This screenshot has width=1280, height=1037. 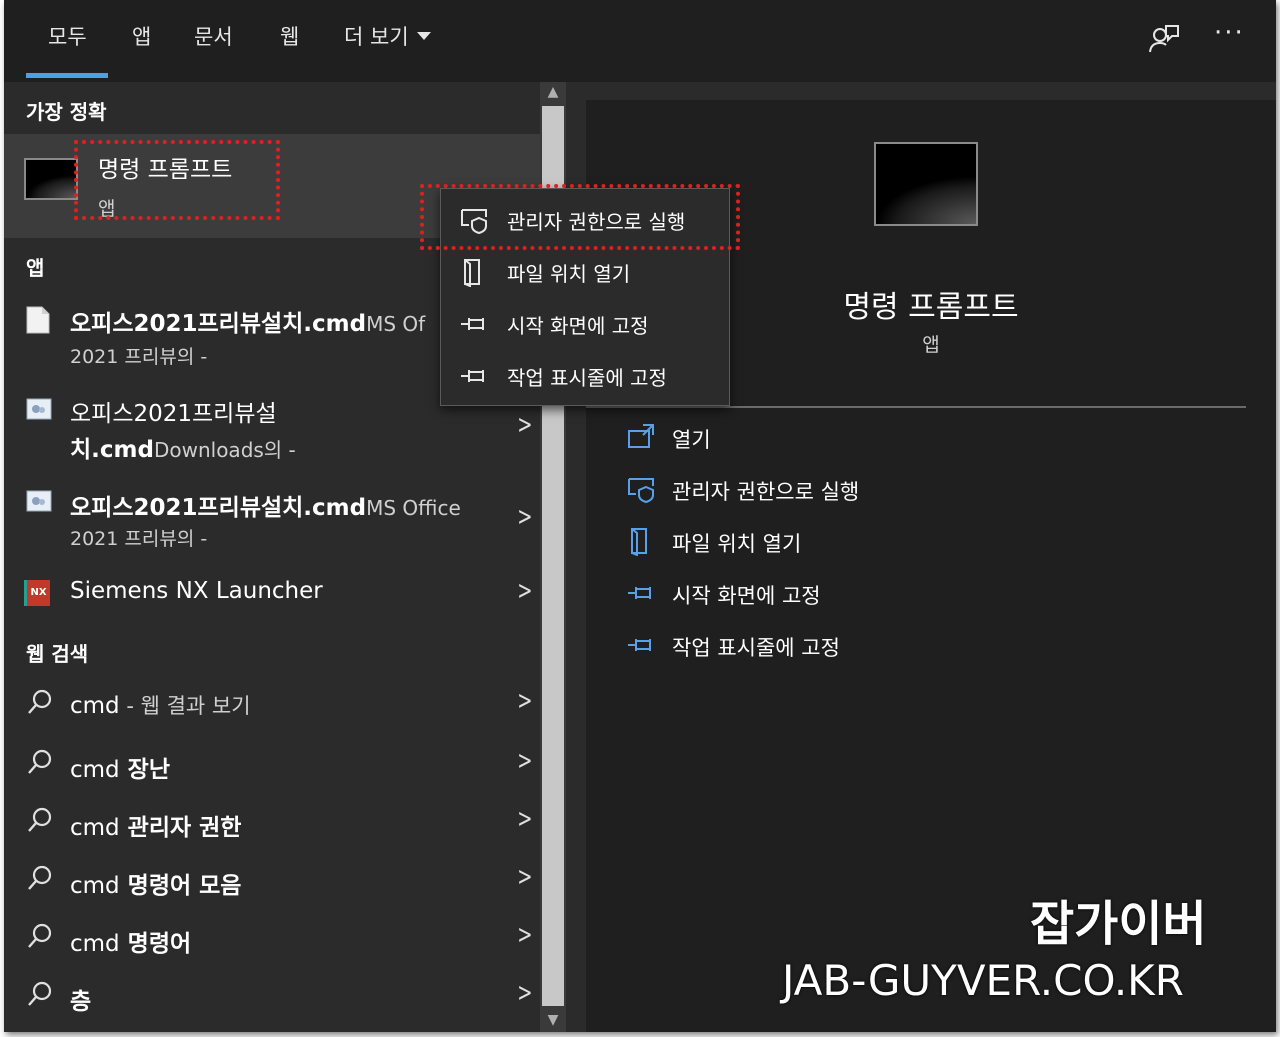 I want to click on list-item: 층 >, so click(x=272, y=997).